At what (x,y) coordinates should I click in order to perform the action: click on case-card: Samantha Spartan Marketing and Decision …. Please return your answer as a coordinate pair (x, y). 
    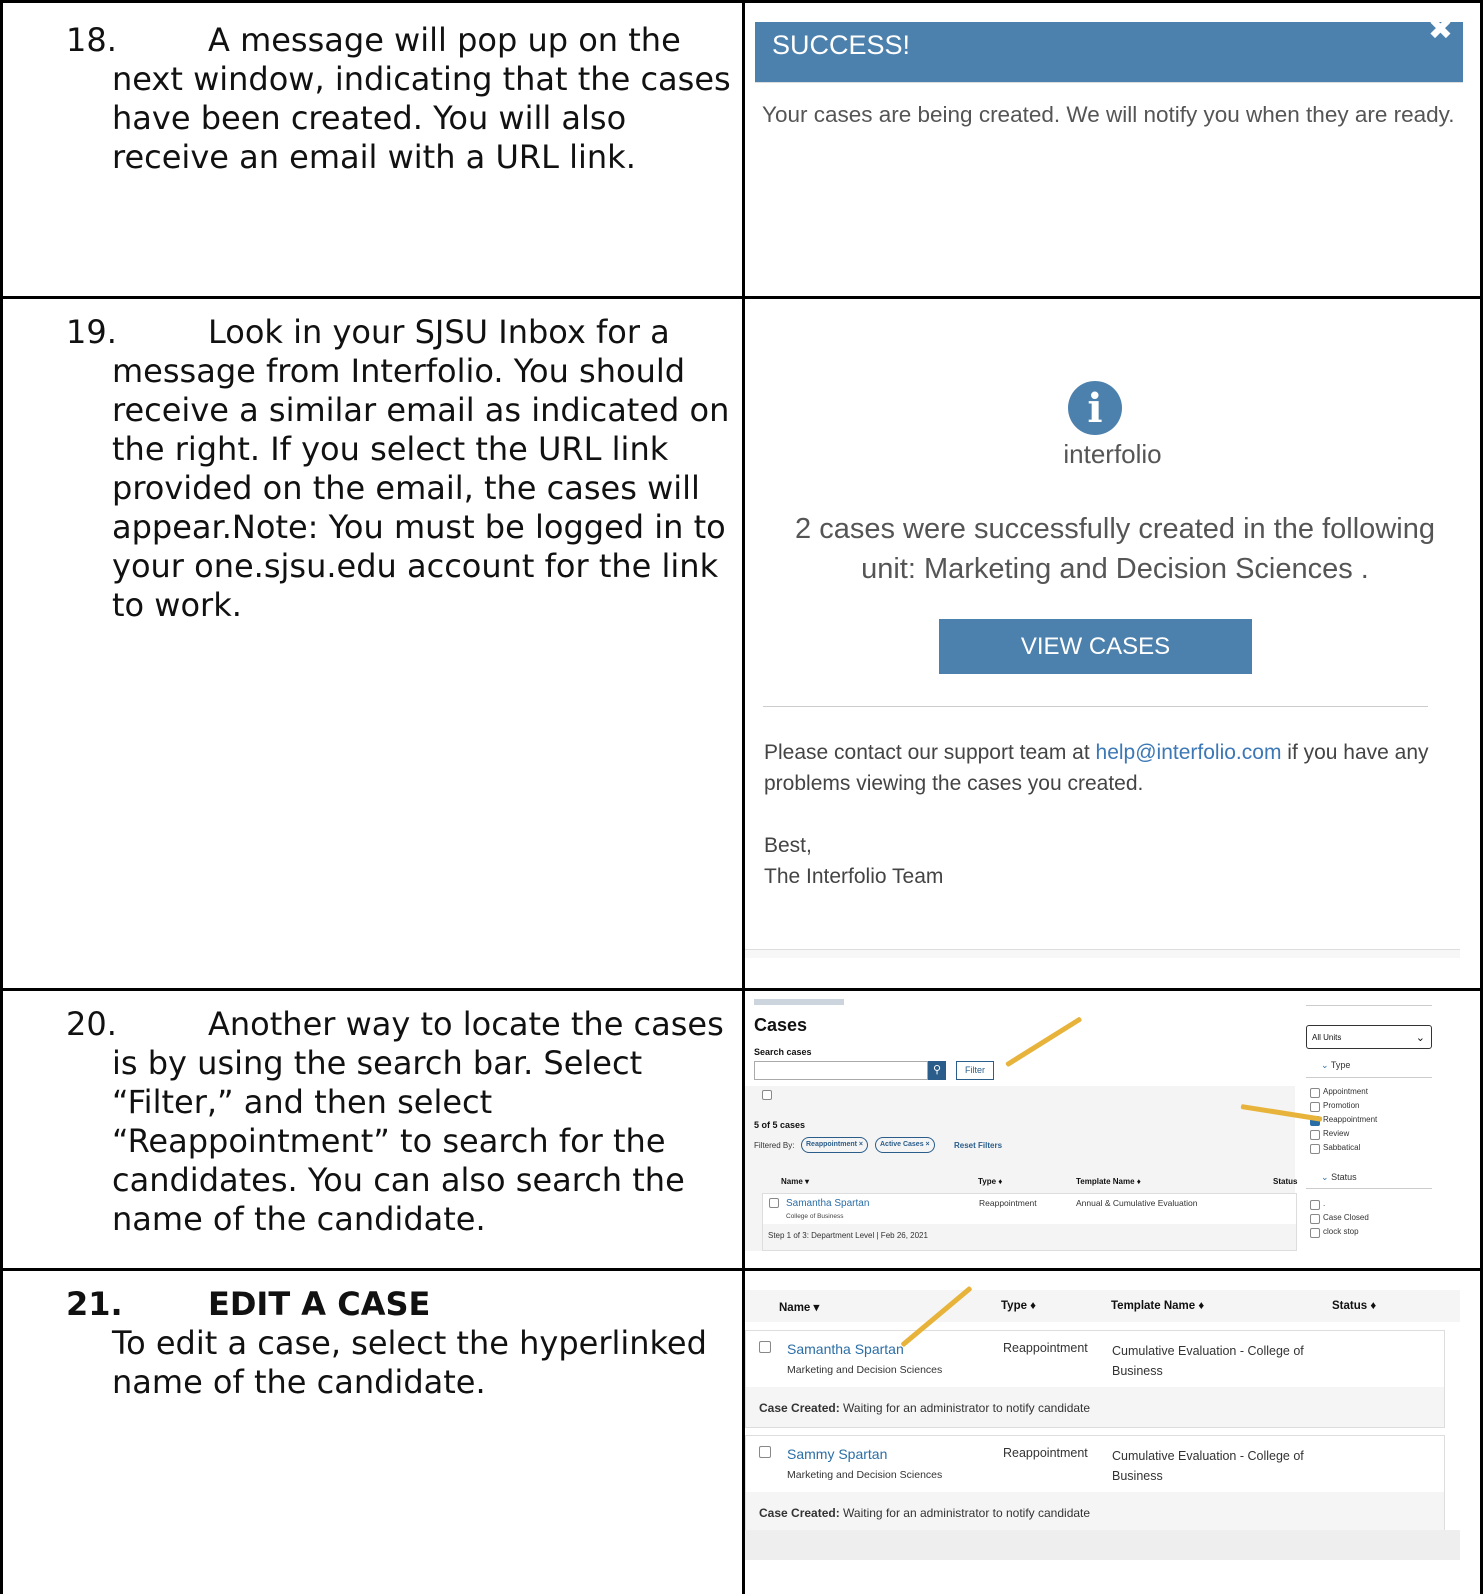
    Looking at the image, I should click on (1095, 1379).